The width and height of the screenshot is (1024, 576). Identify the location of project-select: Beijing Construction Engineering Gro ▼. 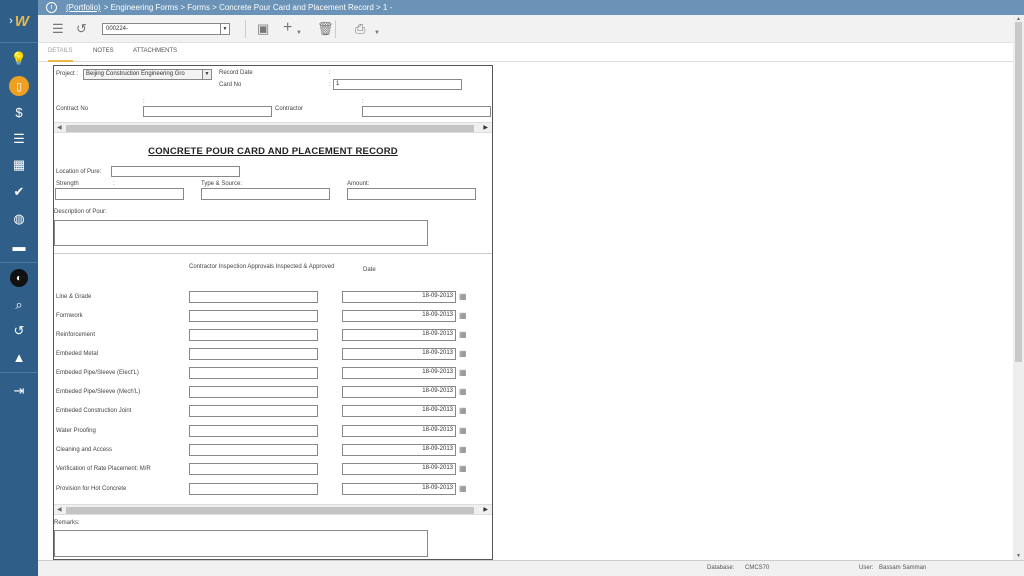
(147, 74).